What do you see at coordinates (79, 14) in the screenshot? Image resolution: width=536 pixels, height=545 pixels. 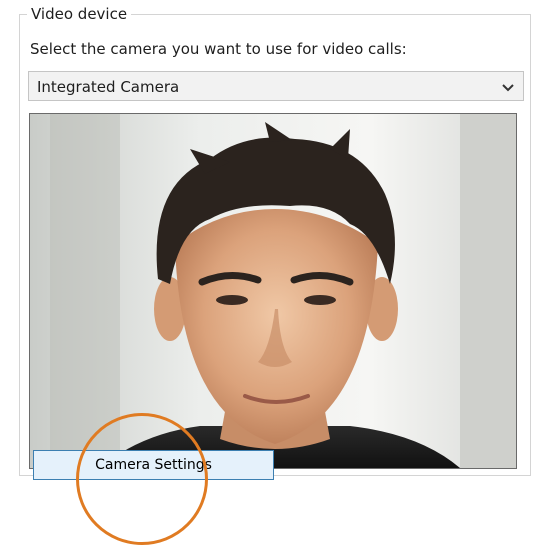 I see `group-title: Video device` at bounding box center [79, 14].